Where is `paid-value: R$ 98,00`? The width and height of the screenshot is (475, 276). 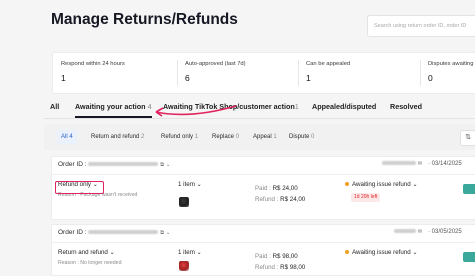
paid-value: R$ 98,00 is located at coordinates (285, 256).